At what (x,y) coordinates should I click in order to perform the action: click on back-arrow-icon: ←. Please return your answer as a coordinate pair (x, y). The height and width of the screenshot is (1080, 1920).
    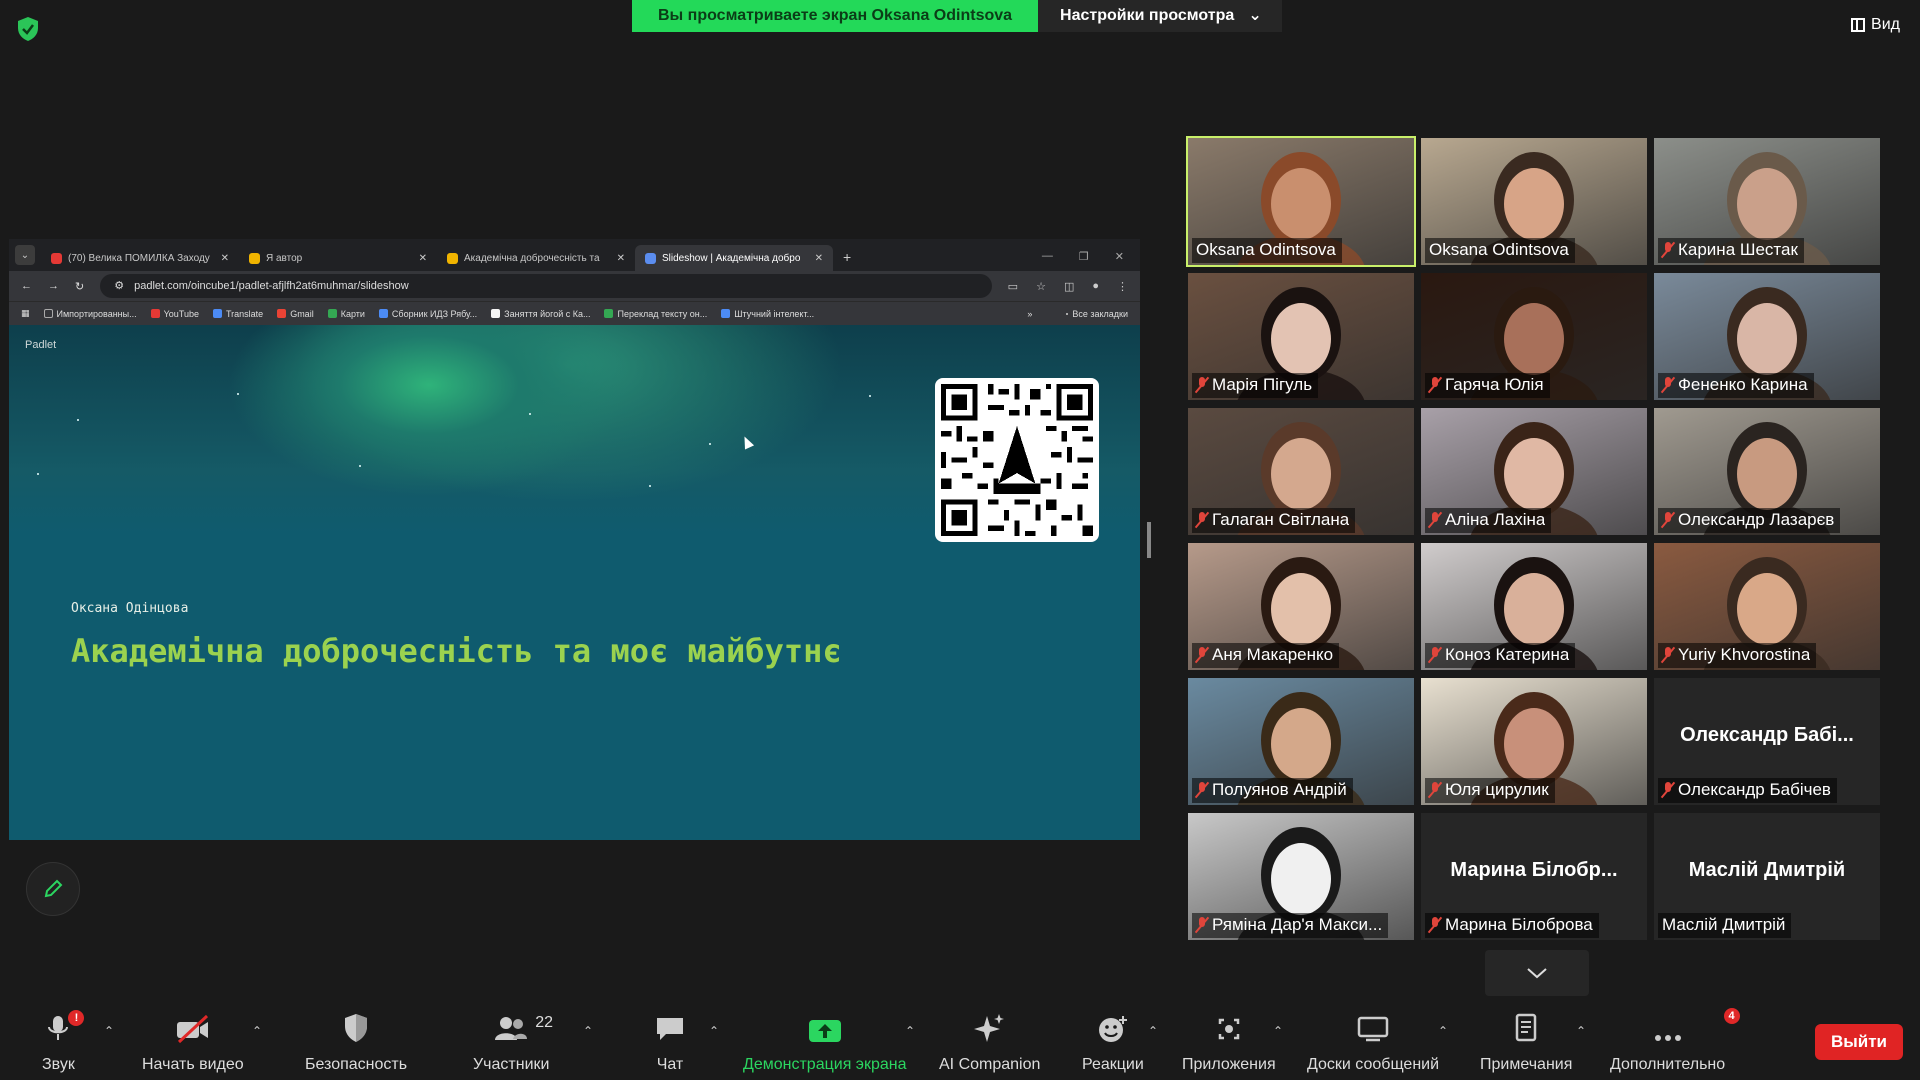
    Looking at the image, I should click on (26, 286).